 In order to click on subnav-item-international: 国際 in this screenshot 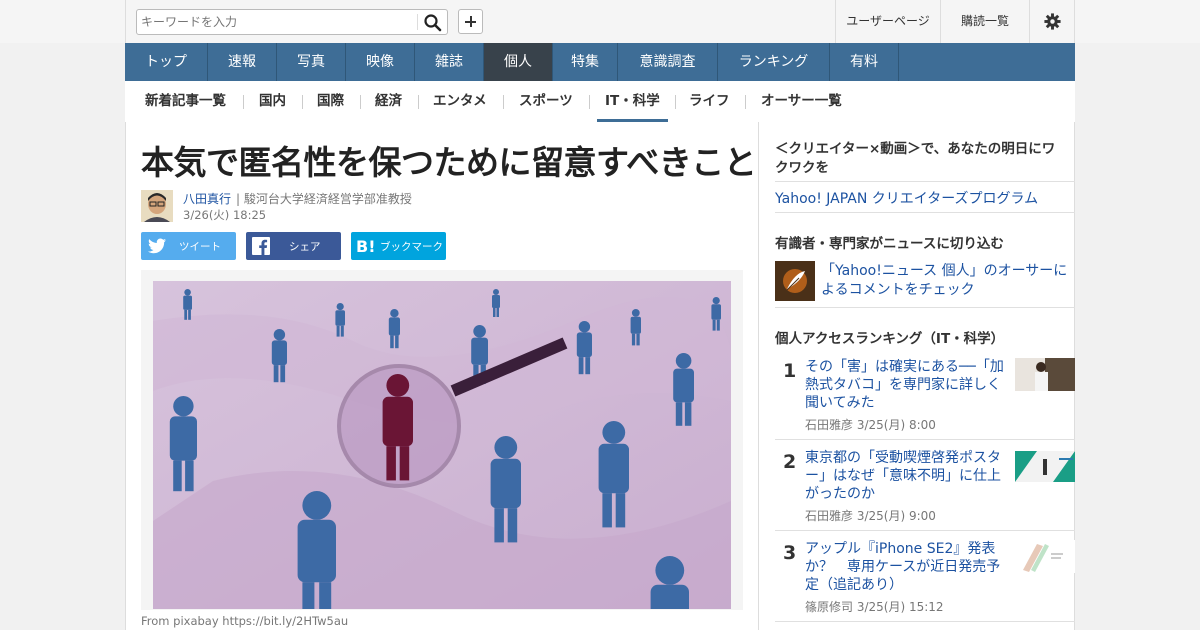, I will do `click(330, 101)`.